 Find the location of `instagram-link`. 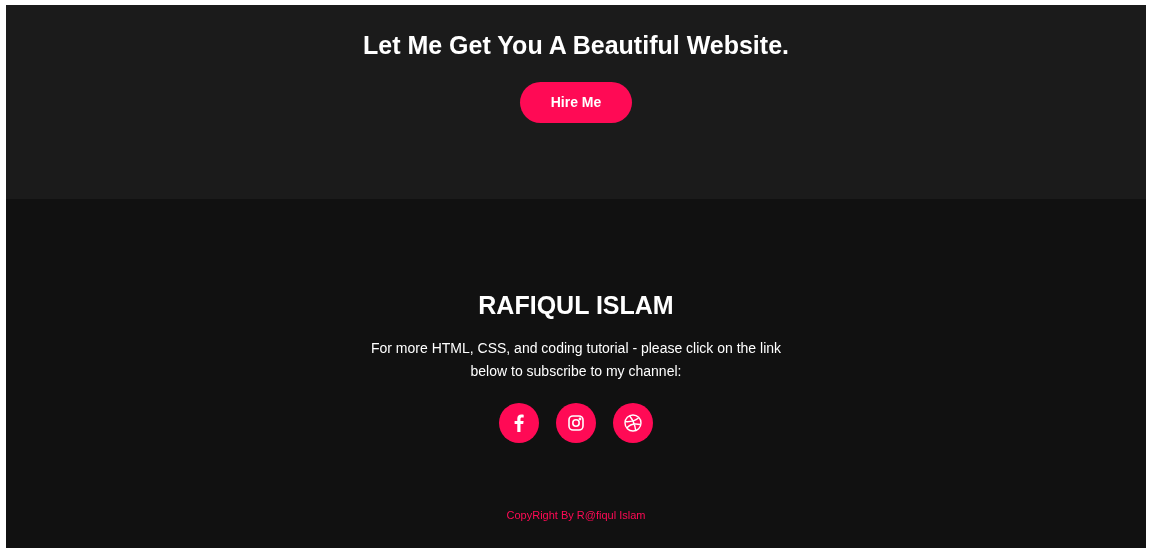

instagram-link is located at coordinates (576, 422).